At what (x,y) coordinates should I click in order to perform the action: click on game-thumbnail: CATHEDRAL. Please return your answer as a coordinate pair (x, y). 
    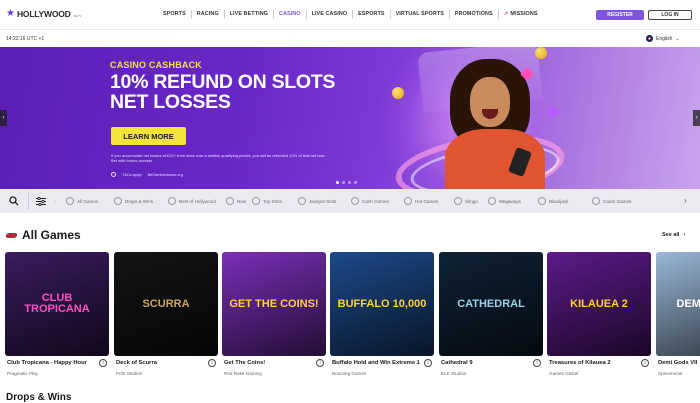
    Looking at the image, I should click on (491, 304).